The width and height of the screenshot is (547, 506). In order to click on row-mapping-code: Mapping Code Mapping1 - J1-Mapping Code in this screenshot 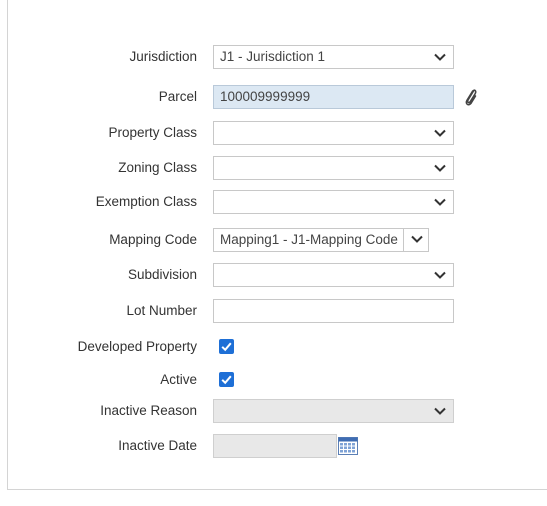, I will do `click(273, 240)`.